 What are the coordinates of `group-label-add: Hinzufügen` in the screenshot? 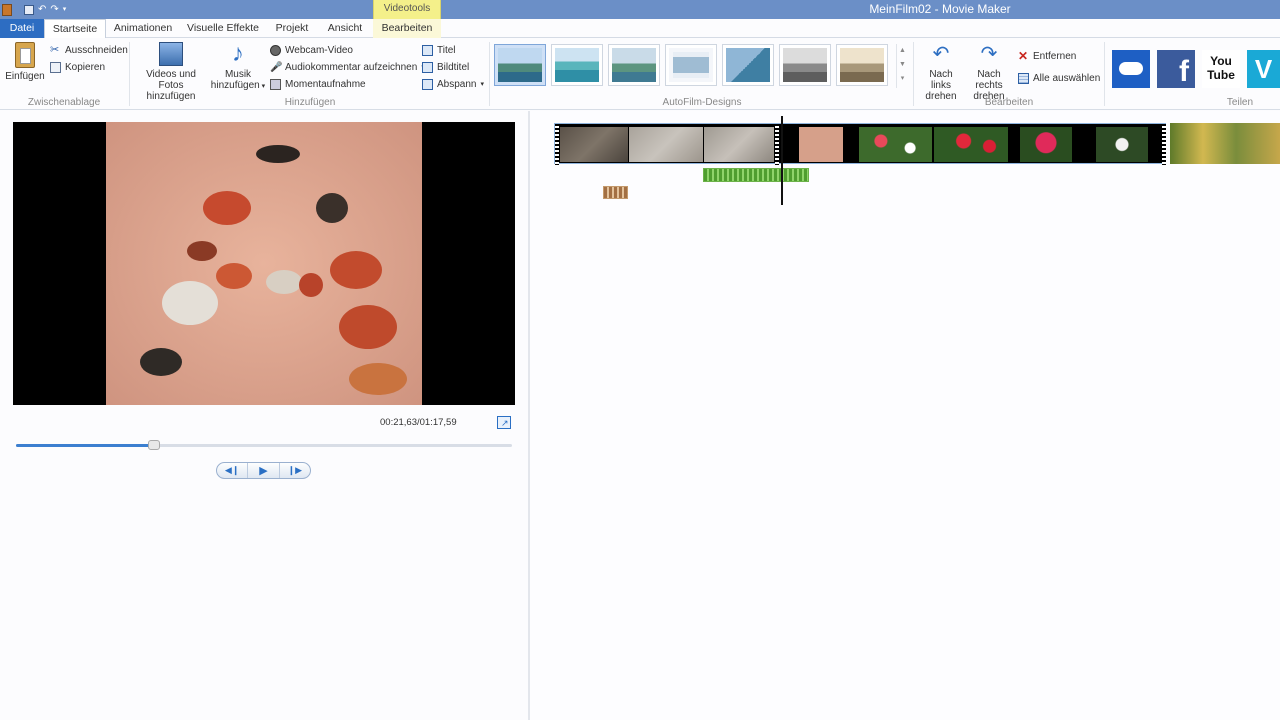 It's located at (310, 102).